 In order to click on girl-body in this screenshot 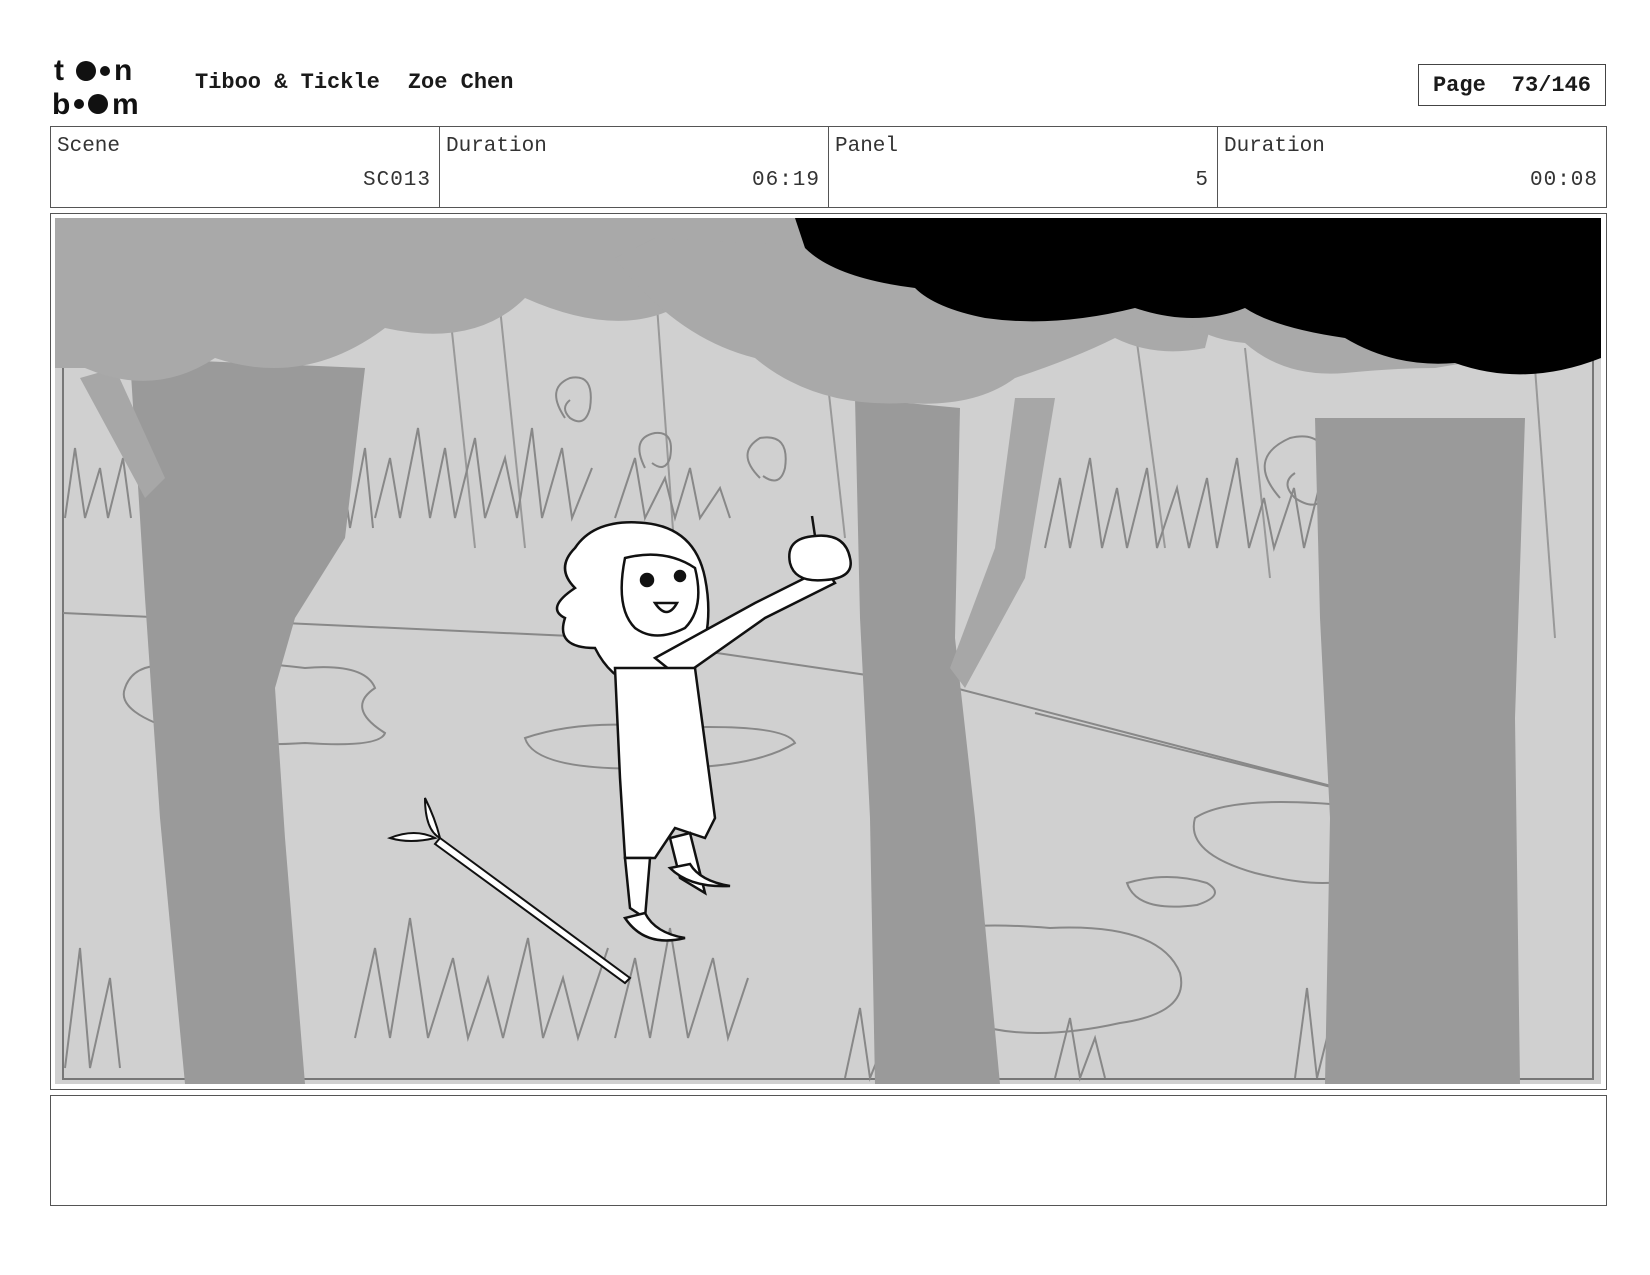, I will do `click(665, 763)`.